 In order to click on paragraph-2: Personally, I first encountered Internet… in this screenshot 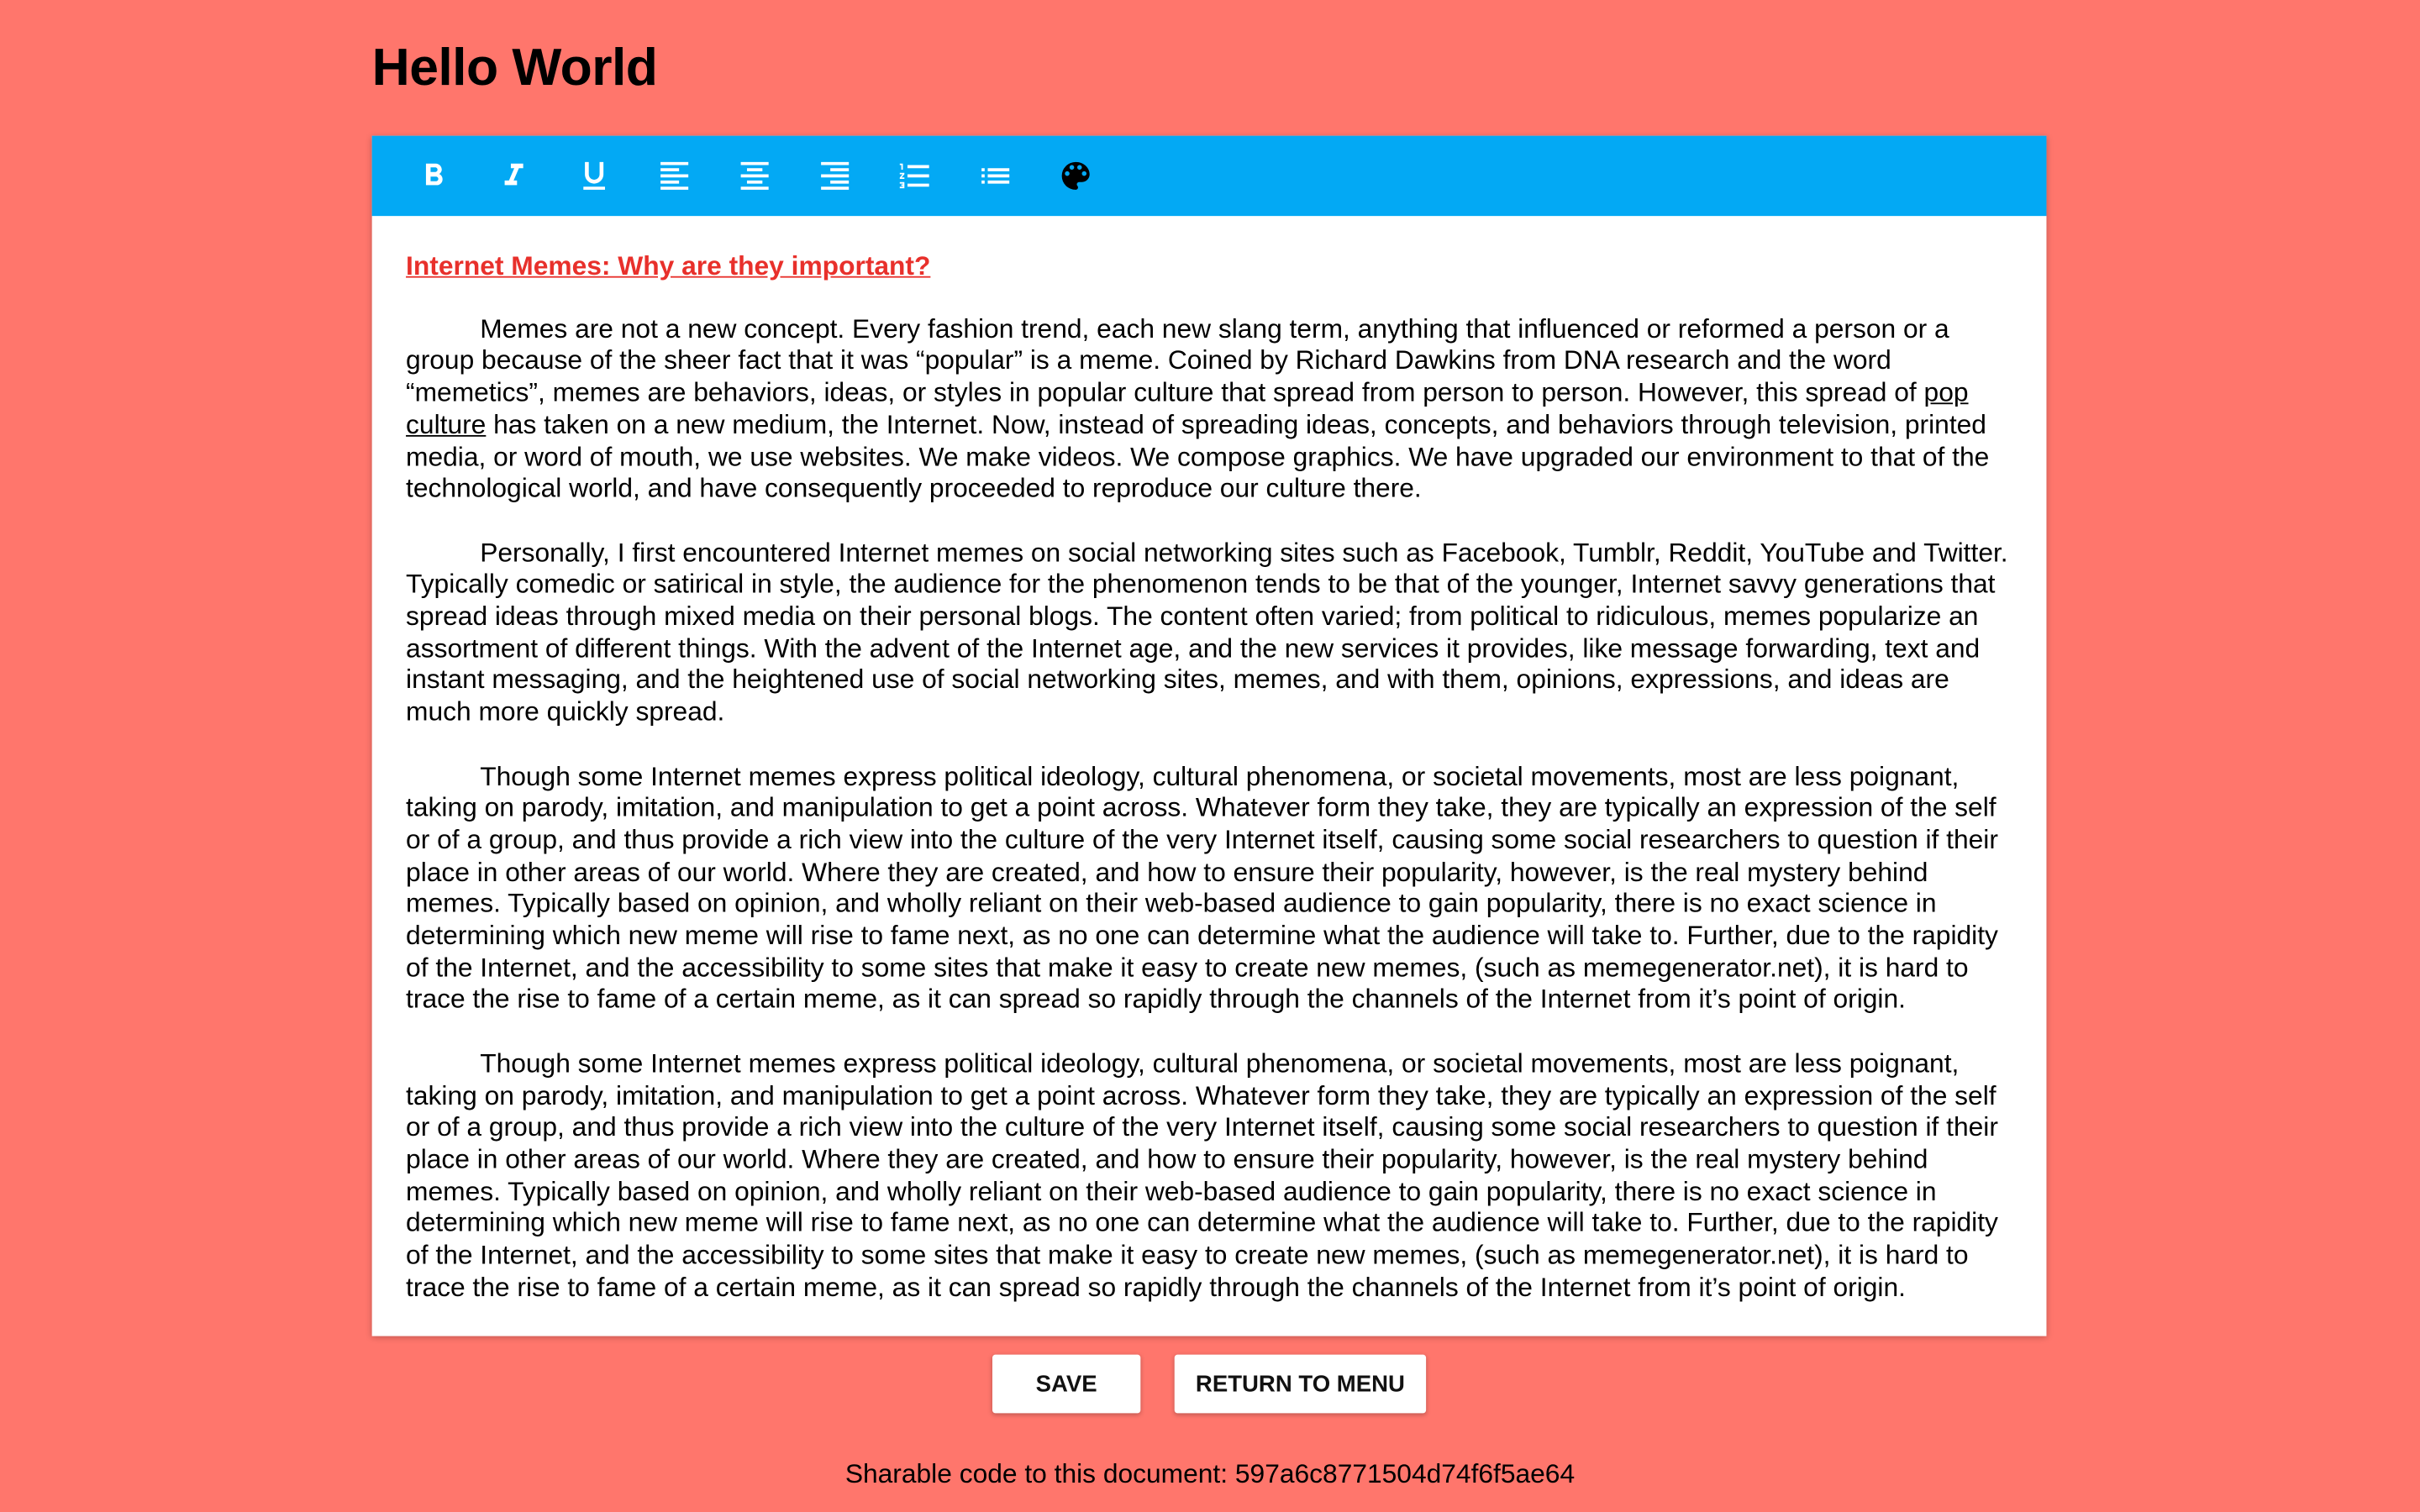, I will do `click(1207, 631)`.